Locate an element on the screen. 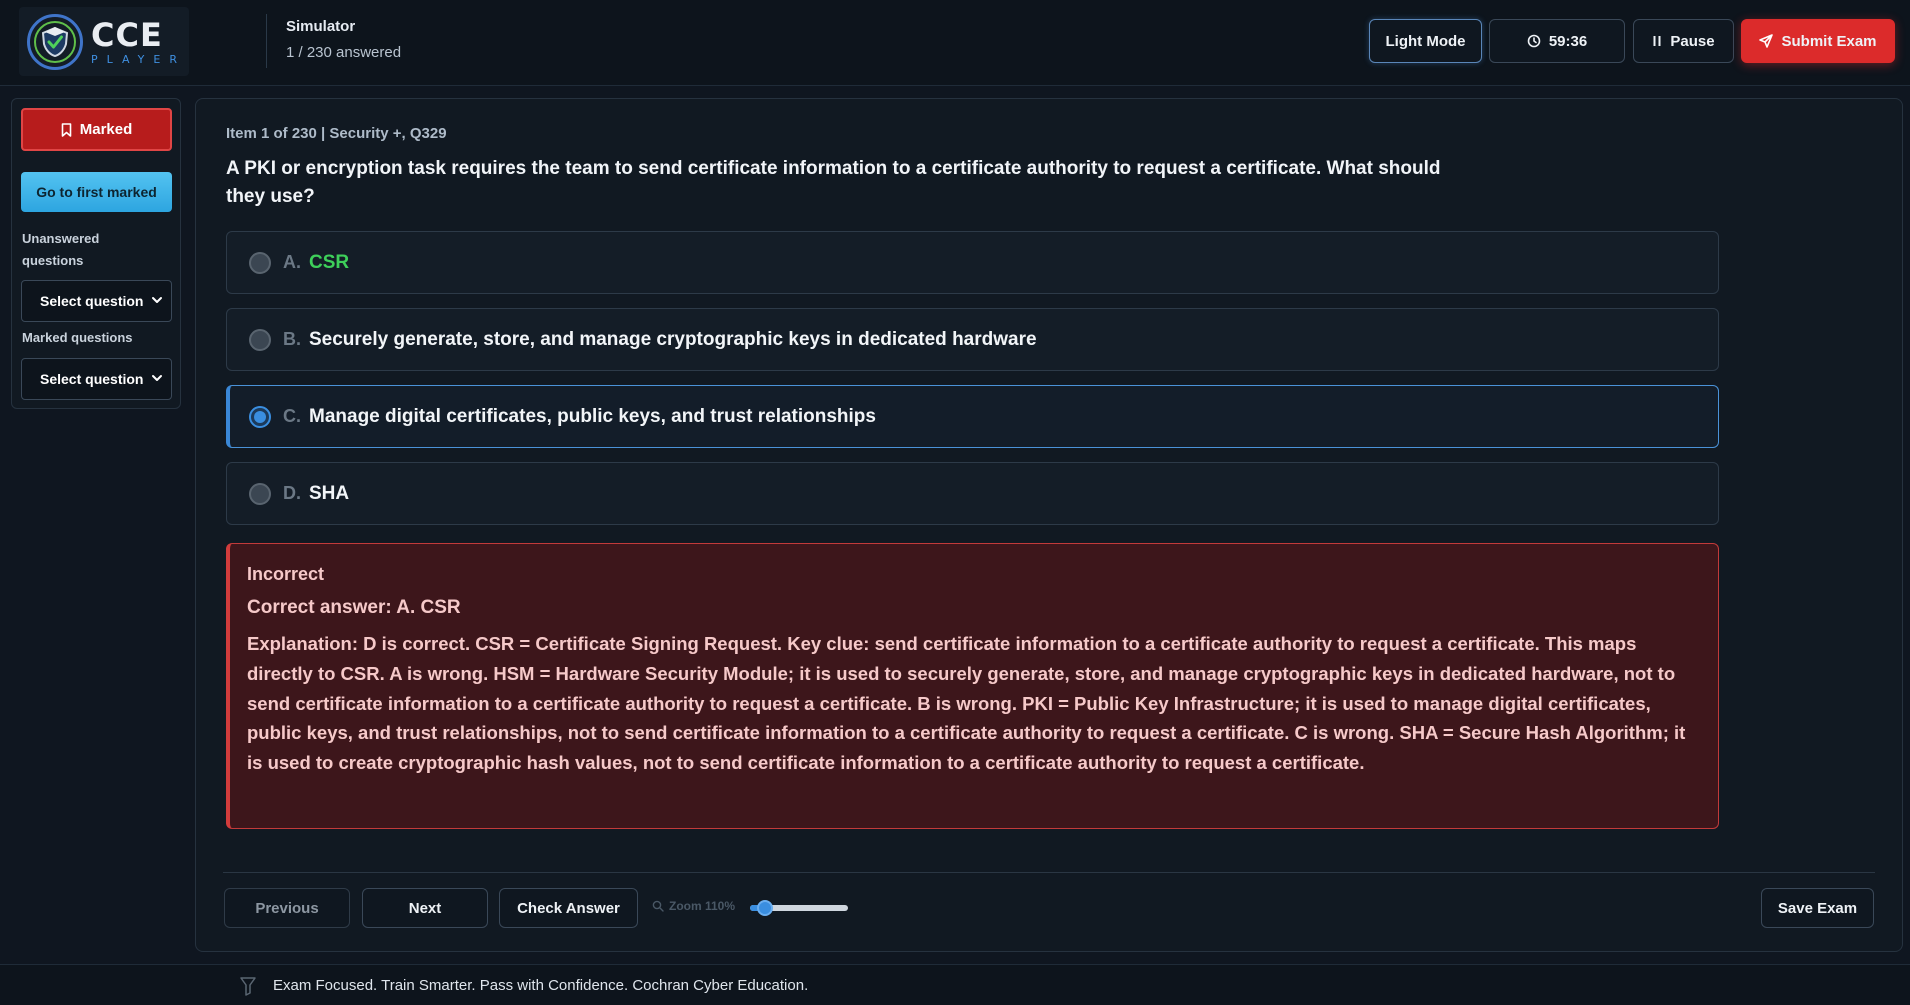 The image size is (1910, 1005). shield-icon is located at coordinates (55, 41).